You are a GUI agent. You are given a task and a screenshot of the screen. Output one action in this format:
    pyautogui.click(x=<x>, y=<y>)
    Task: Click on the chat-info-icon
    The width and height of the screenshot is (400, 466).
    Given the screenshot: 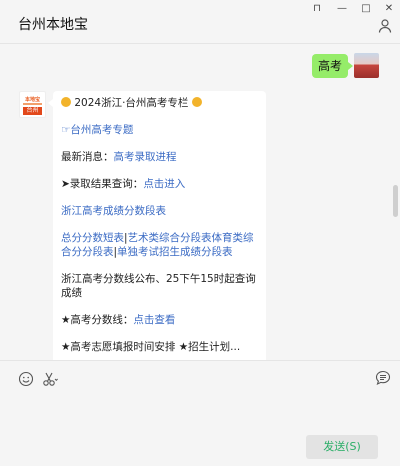 What is the action you would take?
    pyautogui.click(x=385, y=26)
    